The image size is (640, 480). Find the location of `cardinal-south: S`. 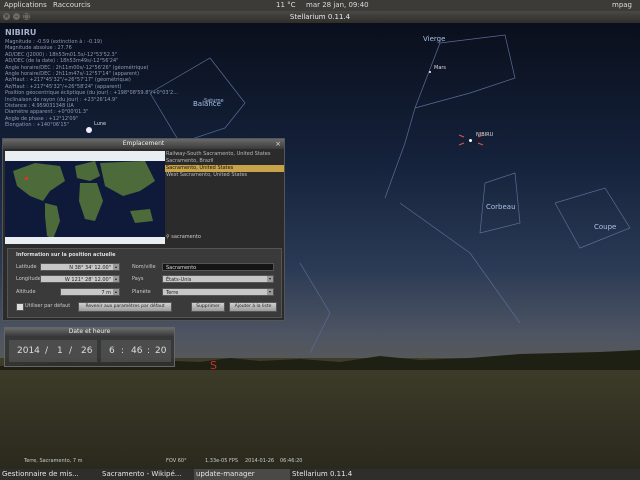

cardinal-south: S is located at coordinates (213, 365).